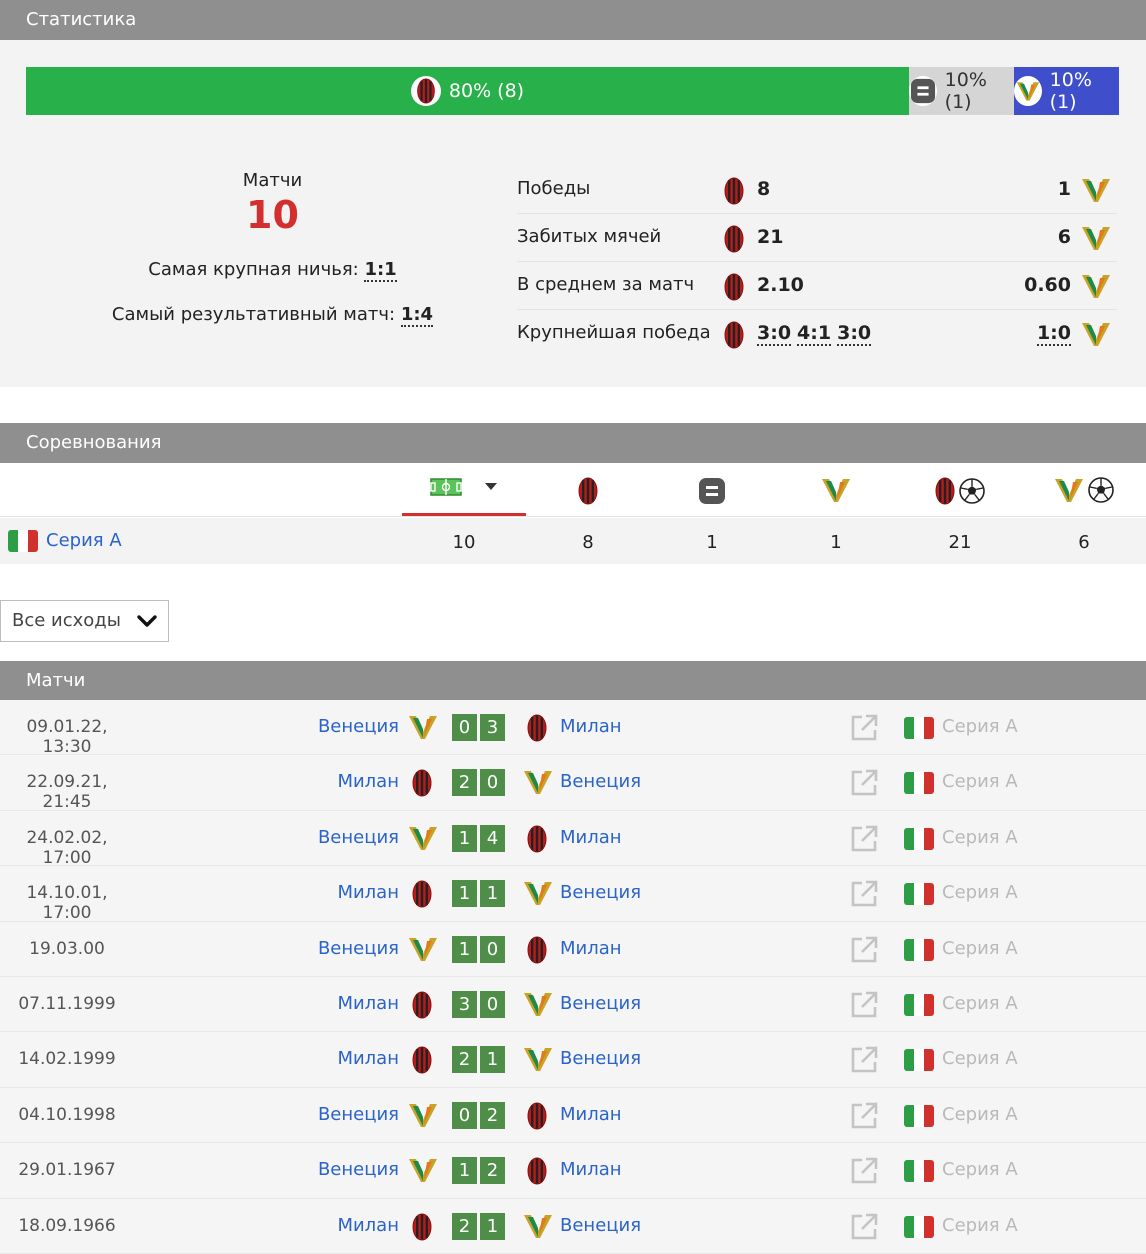 Image resolution: width=1146 pixels, height=1254 pixels. What do you see at coordinates (573, 20) in the screenshot?
I see `statistics-header: Статистика` at bounding box center [573, 20].